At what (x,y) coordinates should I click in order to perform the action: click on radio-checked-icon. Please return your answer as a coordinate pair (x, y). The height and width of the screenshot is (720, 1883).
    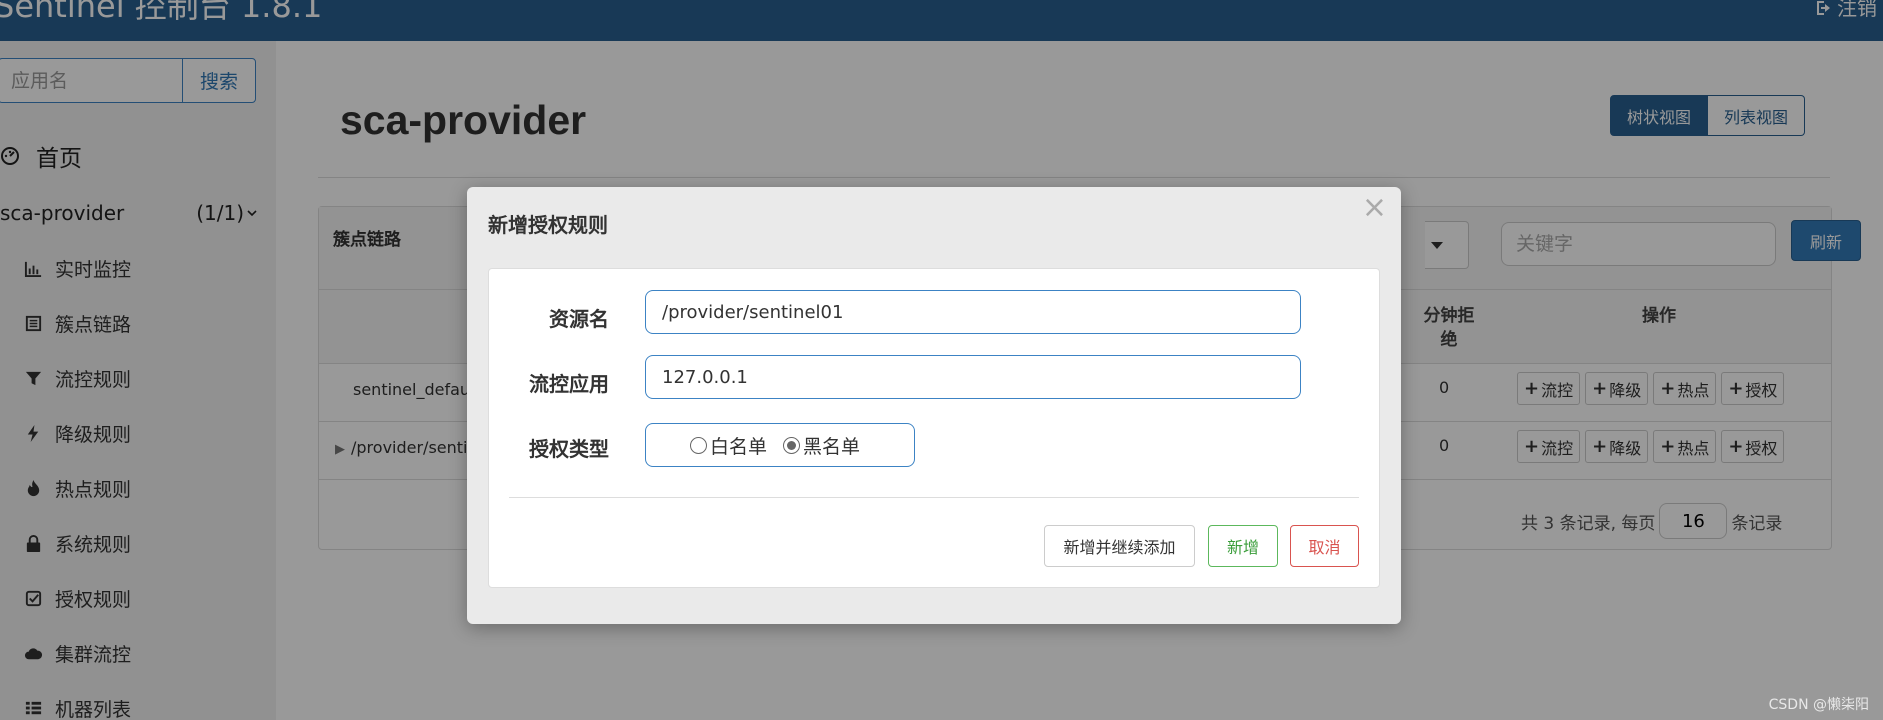
    Looking at the image, I should click on (792, 445).